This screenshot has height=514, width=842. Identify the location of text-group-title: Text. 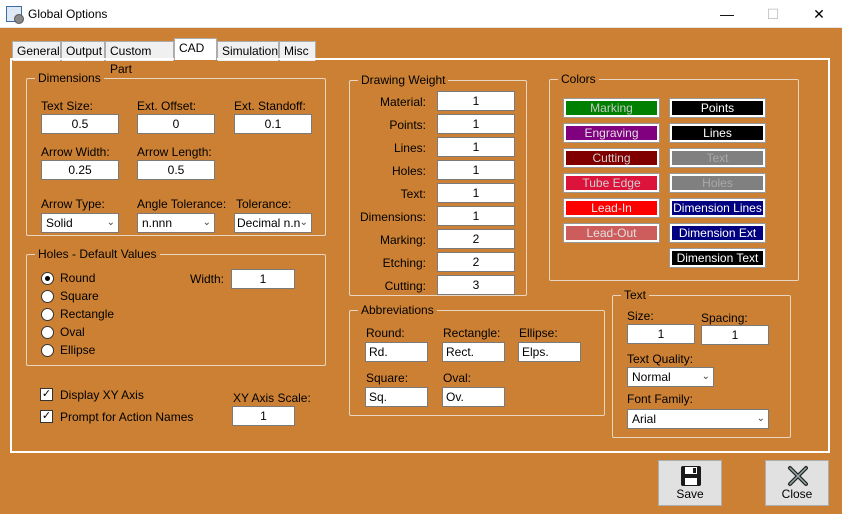
(635, 295).